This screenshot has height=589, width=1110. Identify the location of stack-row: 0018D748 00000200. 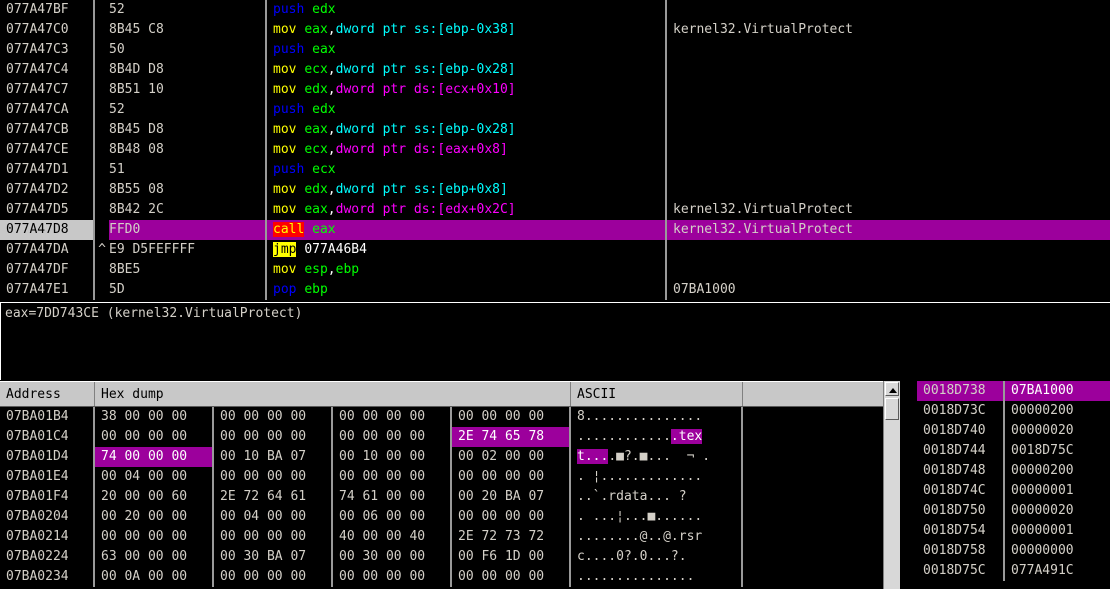
(1013, 471).